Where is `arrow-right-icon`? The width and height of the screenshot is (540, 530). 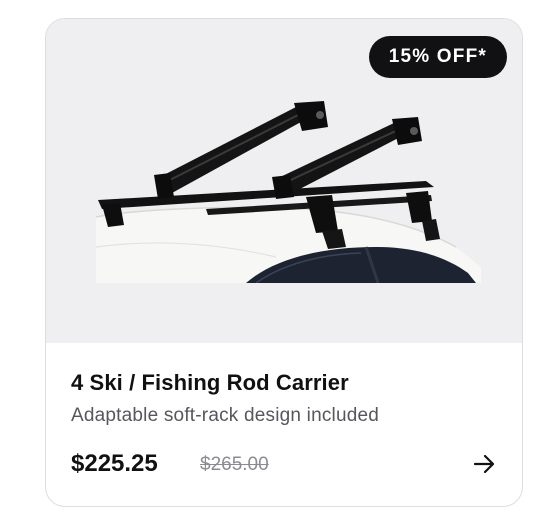 arrow-right-icon is located at coordinates (484, 464).